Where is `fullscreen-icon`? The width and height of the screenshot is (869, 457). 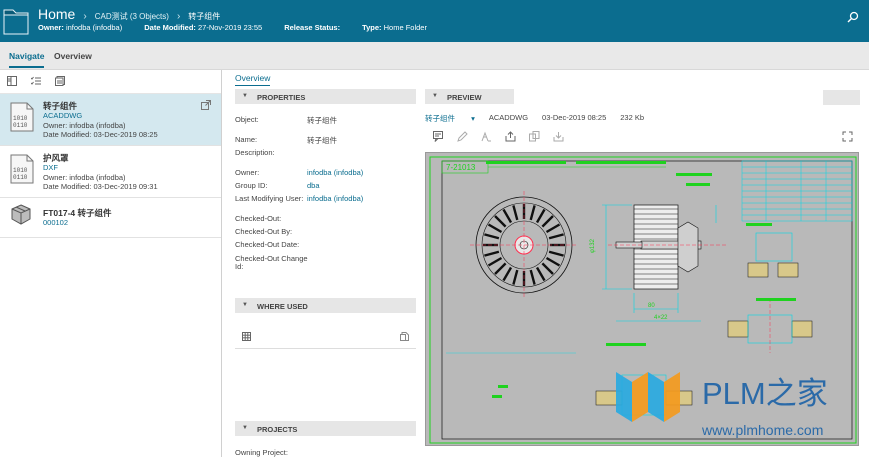 fullscreen-icon is located at coordinates (847, 136).